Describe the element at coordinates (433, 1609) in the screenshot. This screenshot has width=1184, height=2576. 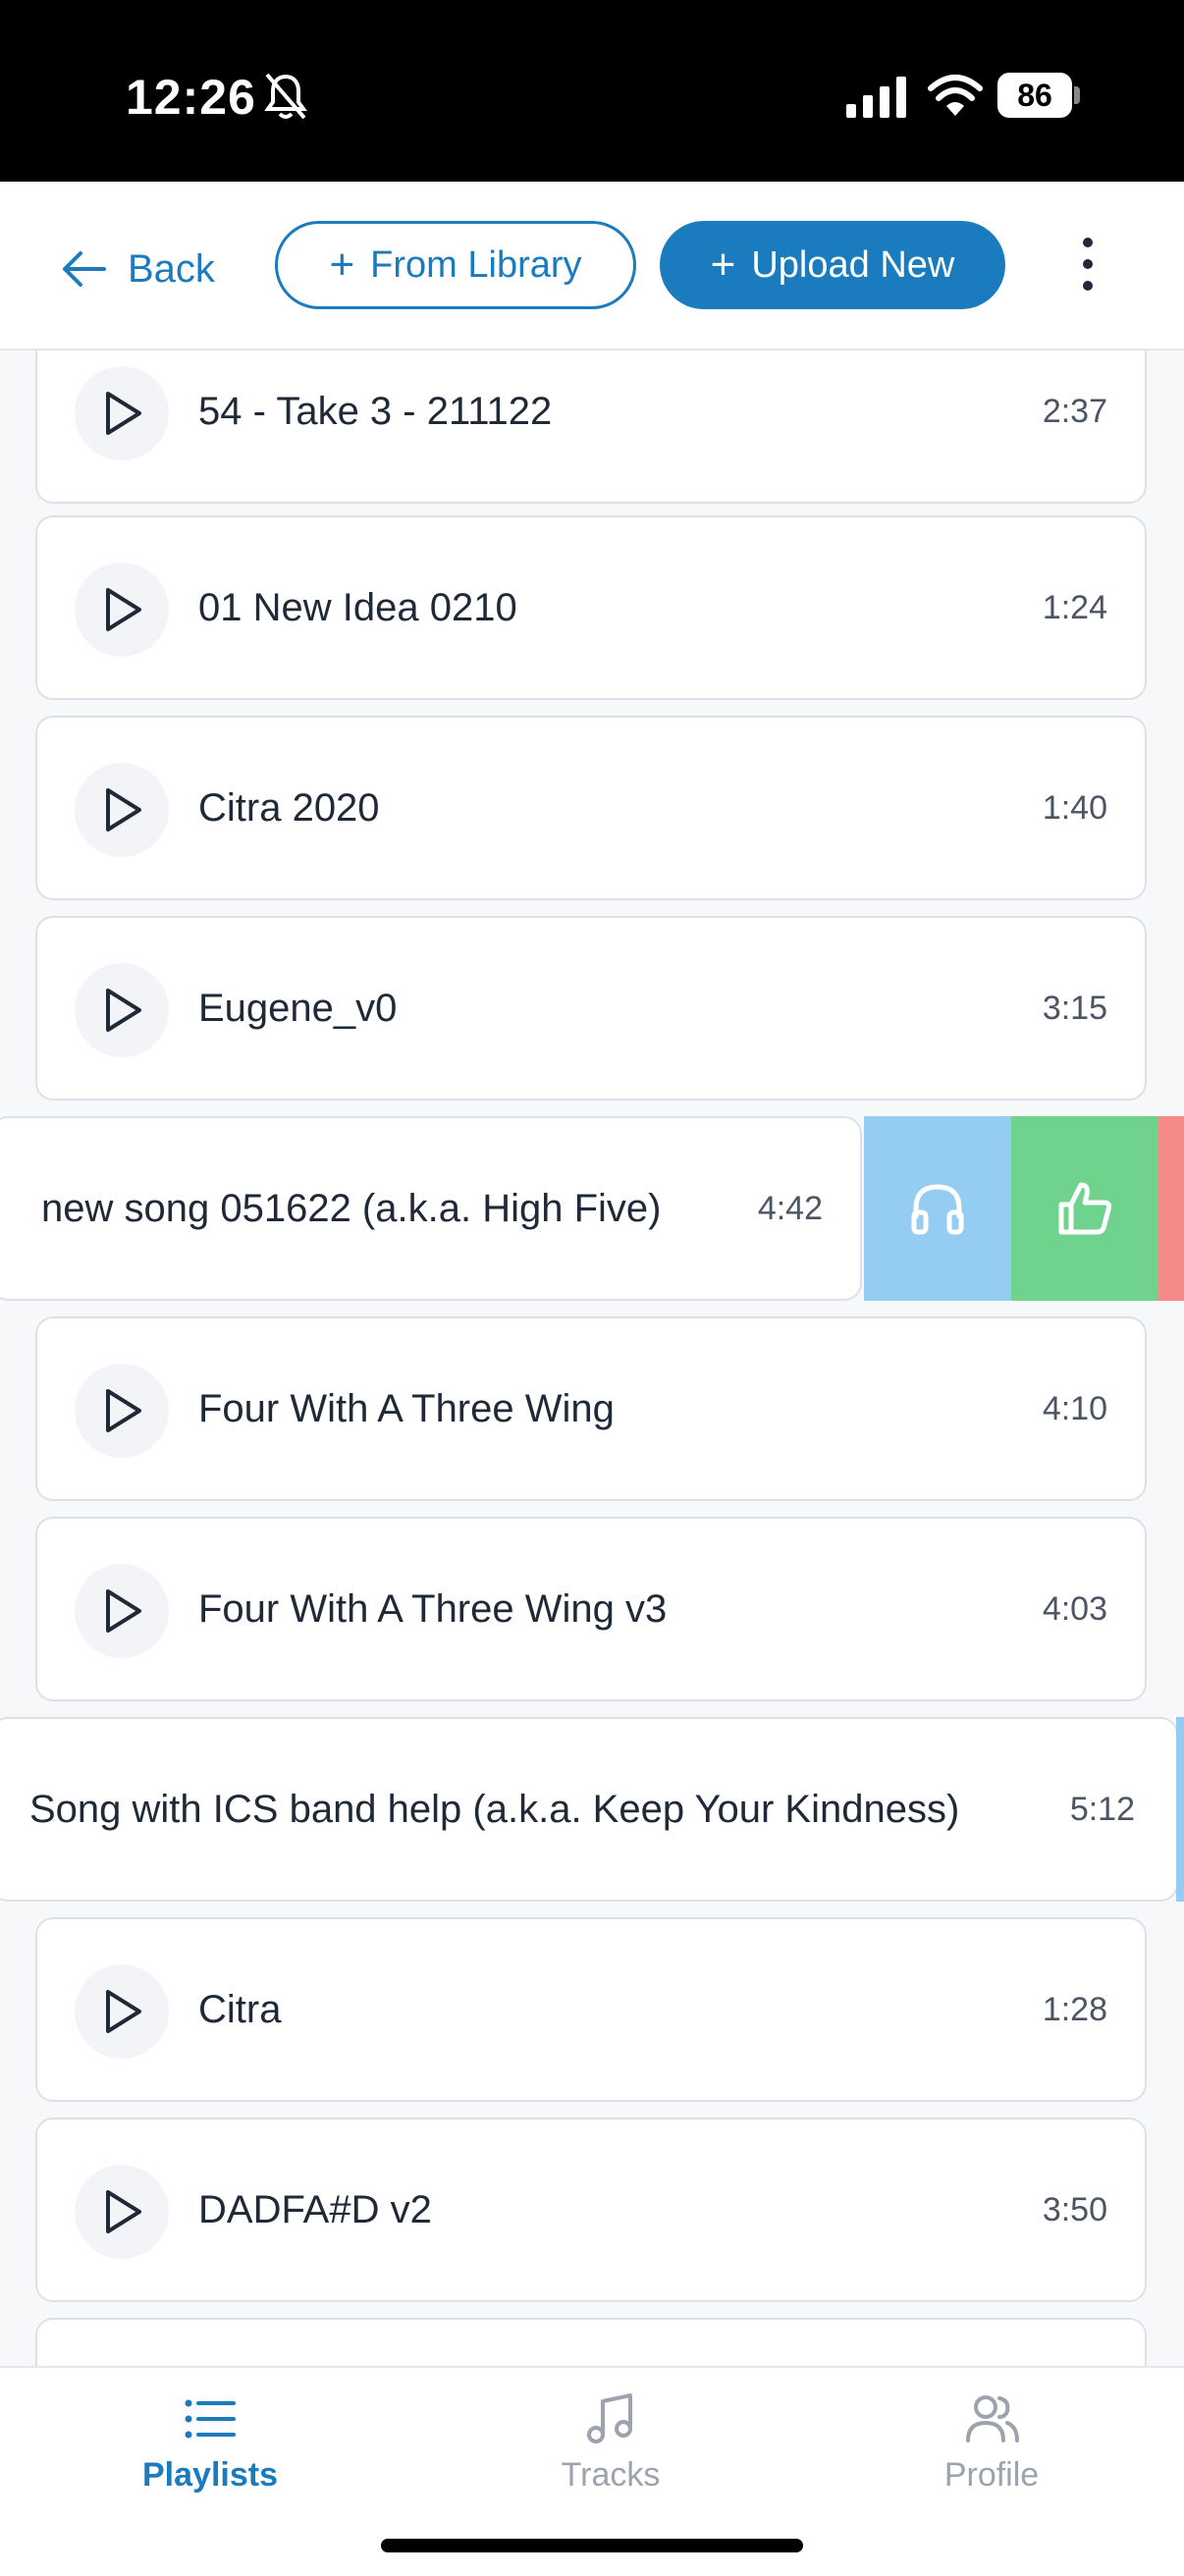
I see `track-title: Four With A Three Wing v3` at that location.